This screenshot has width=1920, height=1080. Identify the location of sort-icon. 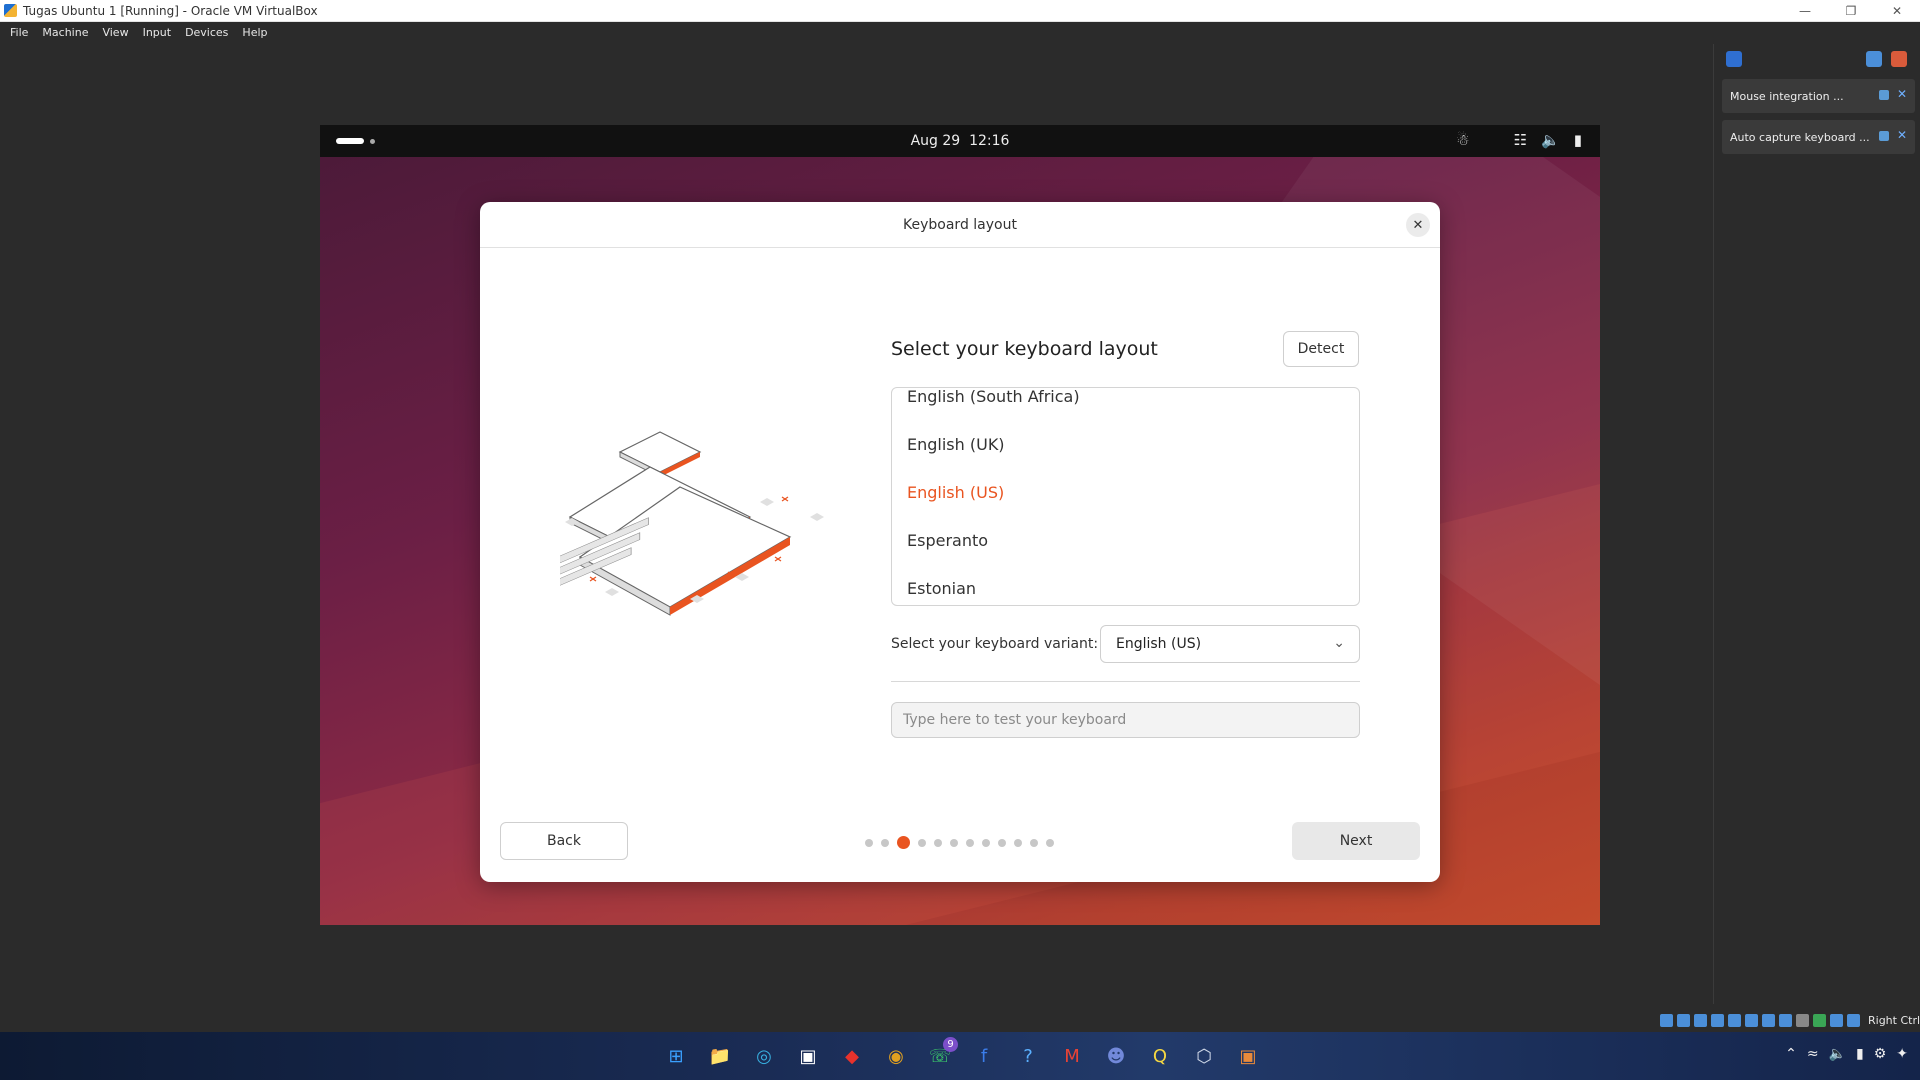
(1874, 59).